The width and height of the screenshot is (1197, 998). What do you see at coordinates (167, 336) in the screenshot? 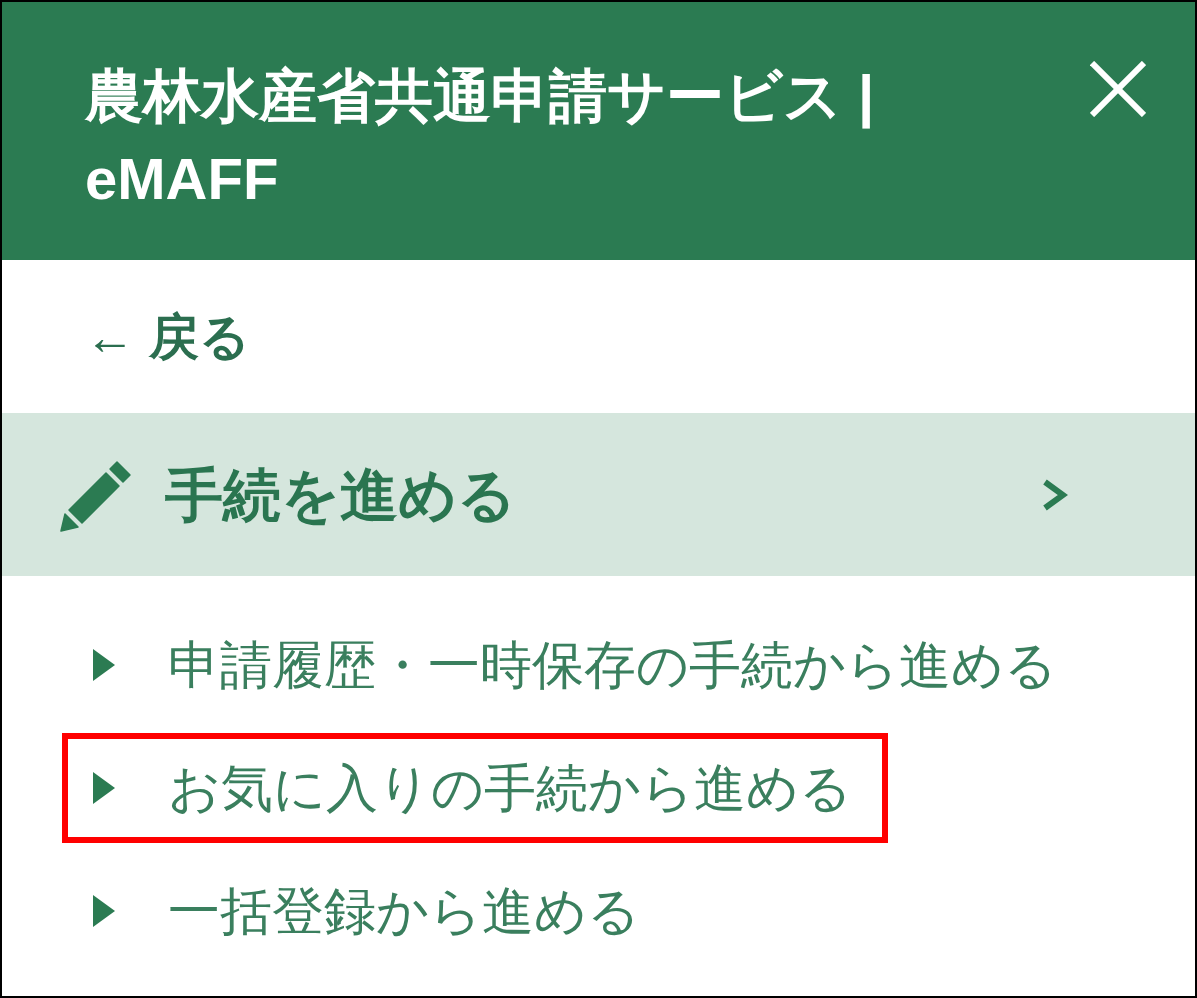
I see `back-link: ← 戻る` at bounding box center [167, 336].